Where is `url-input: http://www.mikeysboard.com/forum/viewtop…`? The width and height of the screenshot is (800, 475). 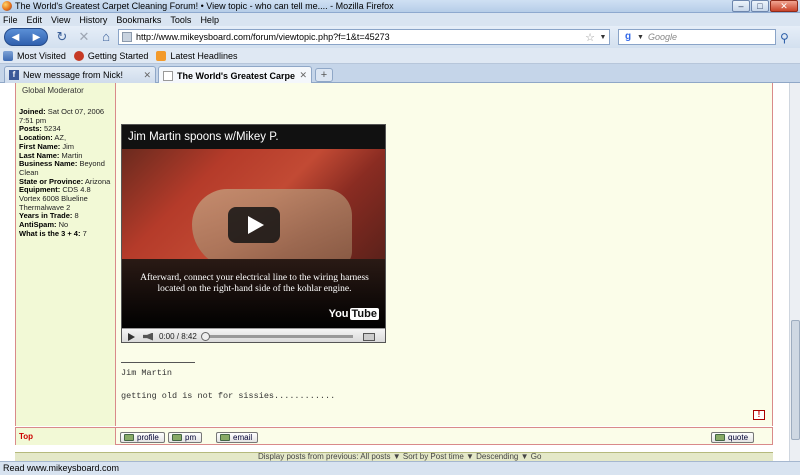 url-input: http://www.mikeysboard.com/forum/viewtop… is located at coordinates (359, 37).